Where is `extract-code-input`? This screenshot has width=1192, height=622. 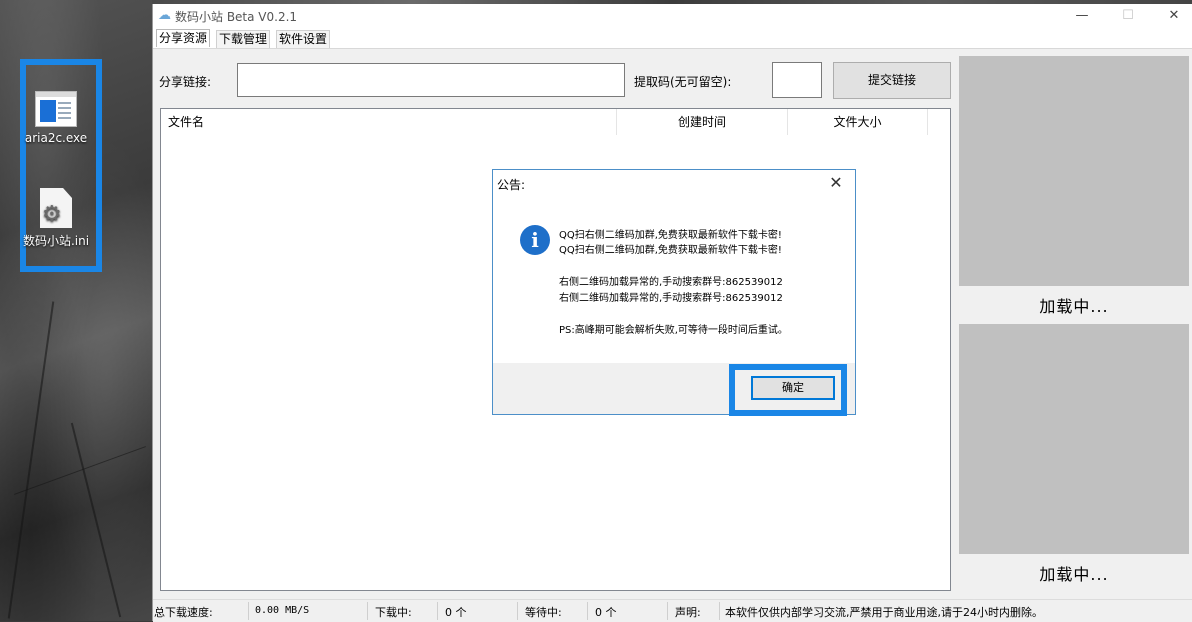 extract-code-input is located at coordinates (797, 80).